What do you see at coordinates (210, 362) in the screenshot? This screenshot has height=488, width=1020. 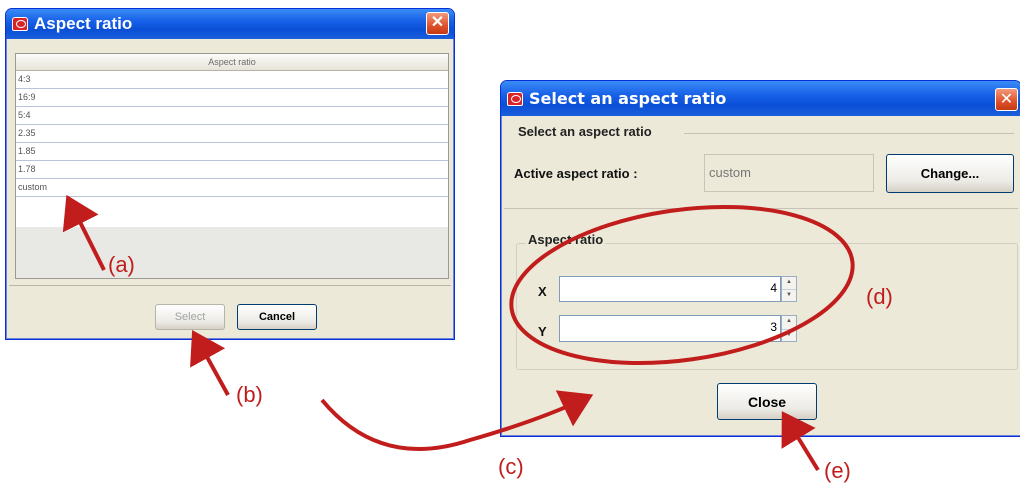 I see `arrow-b` at bounding box center [210, 362].